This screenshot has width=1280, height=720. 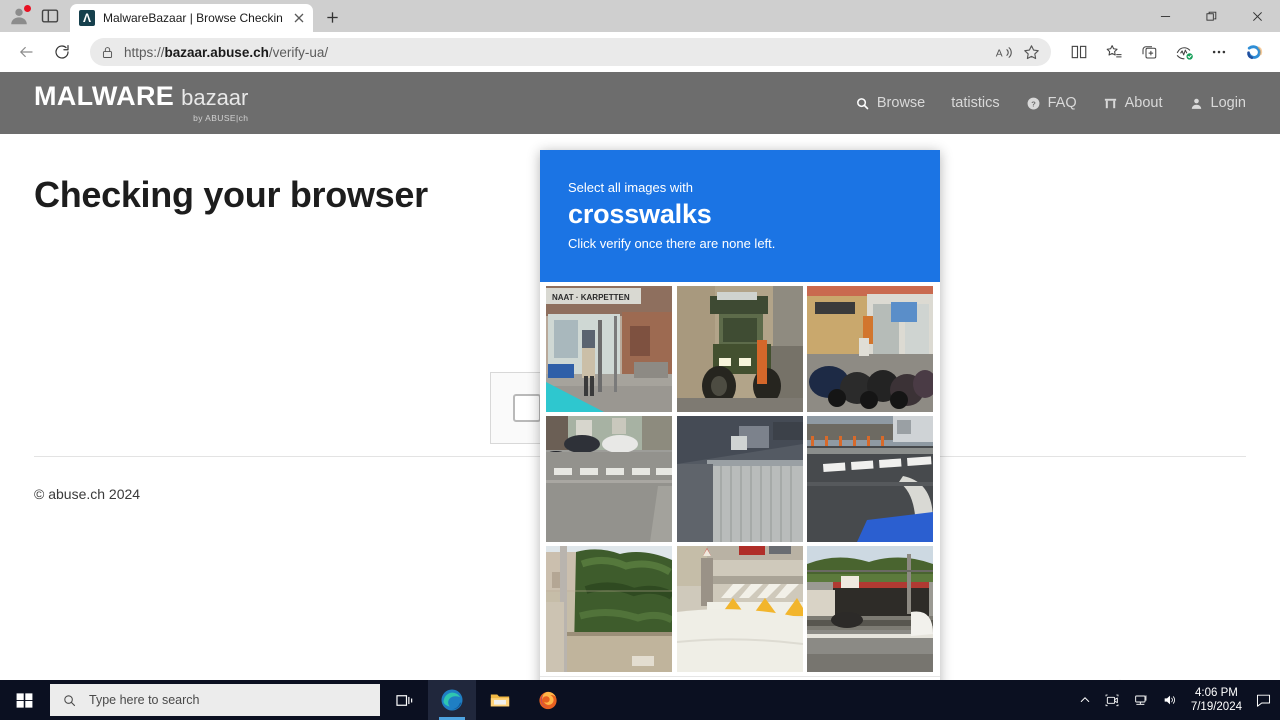 What do you see at coordinates (1219, 52) in the screenshot?
I see `settings-and-more-button` at bounding box center [1219, 52].